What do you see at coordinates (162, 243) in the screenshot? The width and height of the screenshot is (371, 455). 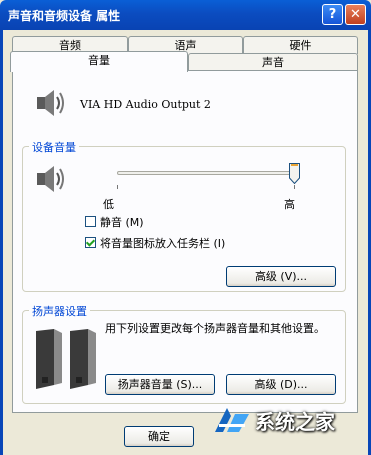 I see `tray-icon-label: 将音量图标放入任务栏 (I)` at bounding box center [162, 243].